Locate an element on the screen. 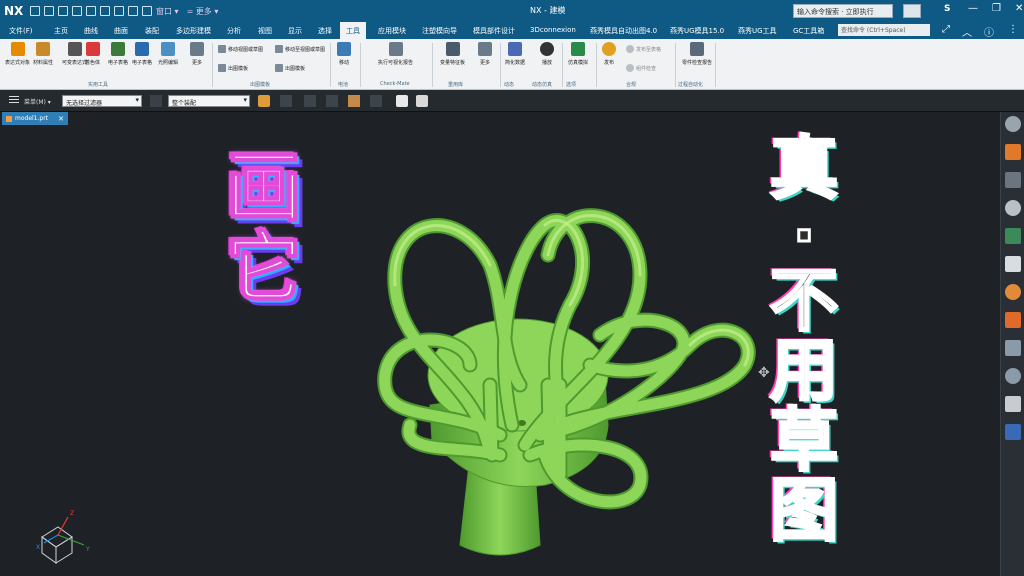  group-label: 过程自动化 is located at coordinates (691, 85).